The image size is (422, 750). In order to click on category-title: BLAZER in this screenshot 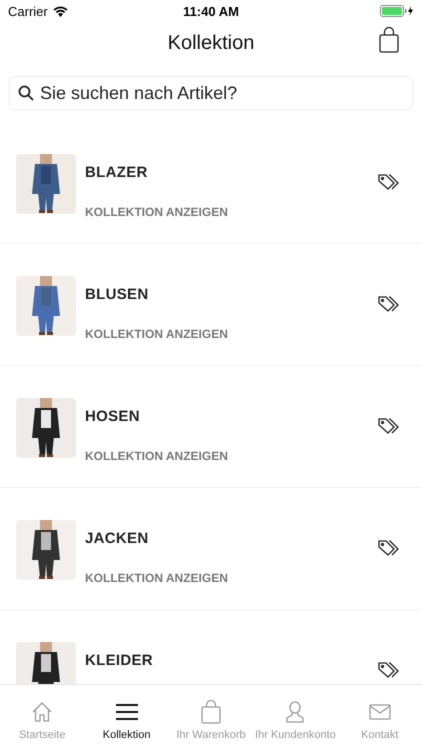, I will do `click(117, 172)`.